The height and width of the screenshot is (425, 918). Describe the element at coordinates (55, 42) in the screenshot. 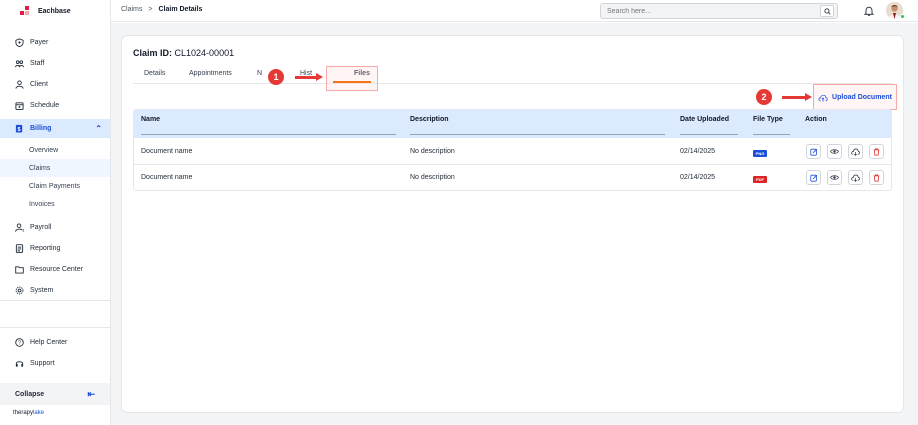

I see `sidebar-item-payer: Payer` at that location.